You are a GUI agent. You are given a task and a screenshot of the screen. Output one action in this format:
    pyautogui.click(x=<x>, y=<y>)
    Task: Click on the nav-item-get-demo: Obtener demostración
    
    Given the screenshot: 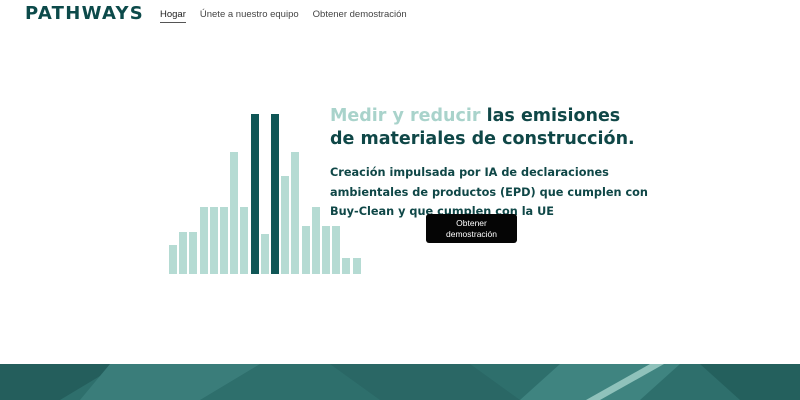 What is the action you would take?
    pyautogui.click(x=360, y=16)
    